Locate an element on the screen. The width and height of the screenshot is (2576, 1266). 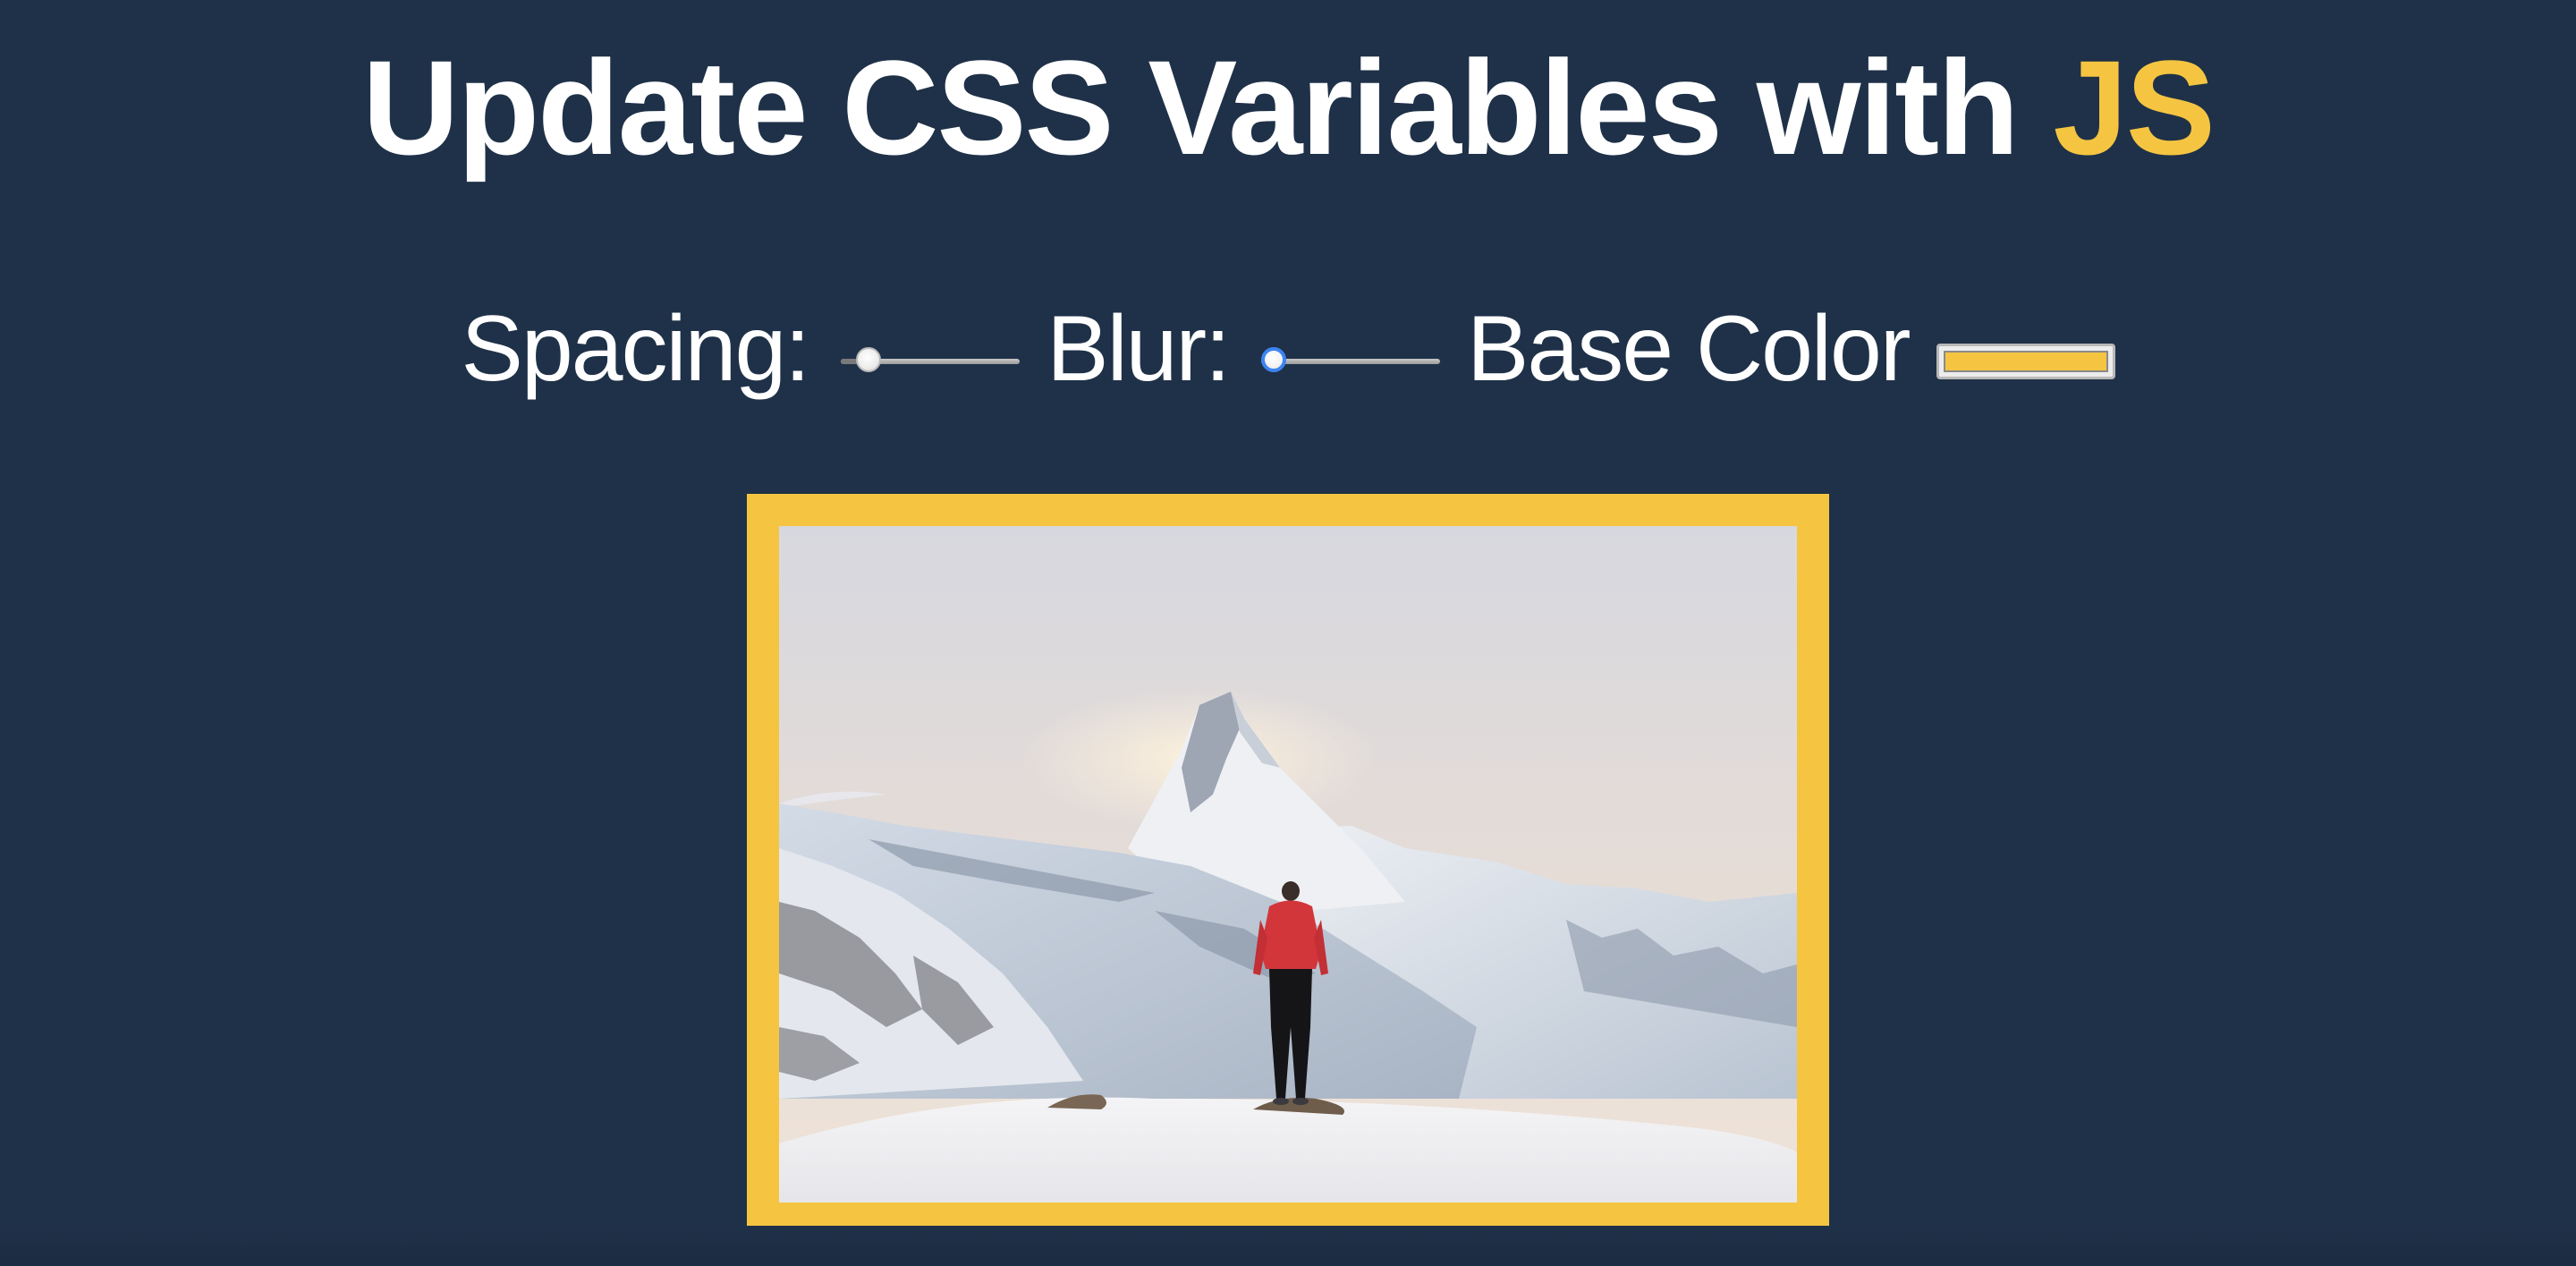
title-highlight-text: JS is located at coordinates (2134, 107).